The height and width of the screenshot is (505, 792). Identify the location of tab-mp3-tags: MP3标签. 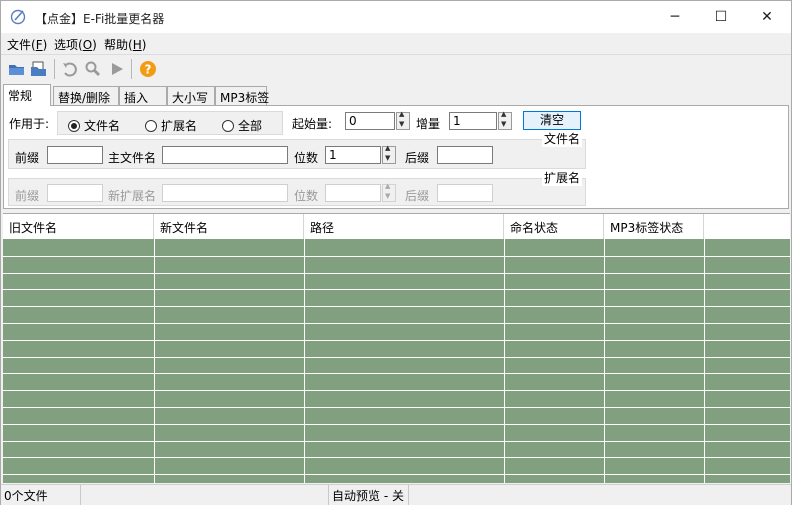
(242, 96).